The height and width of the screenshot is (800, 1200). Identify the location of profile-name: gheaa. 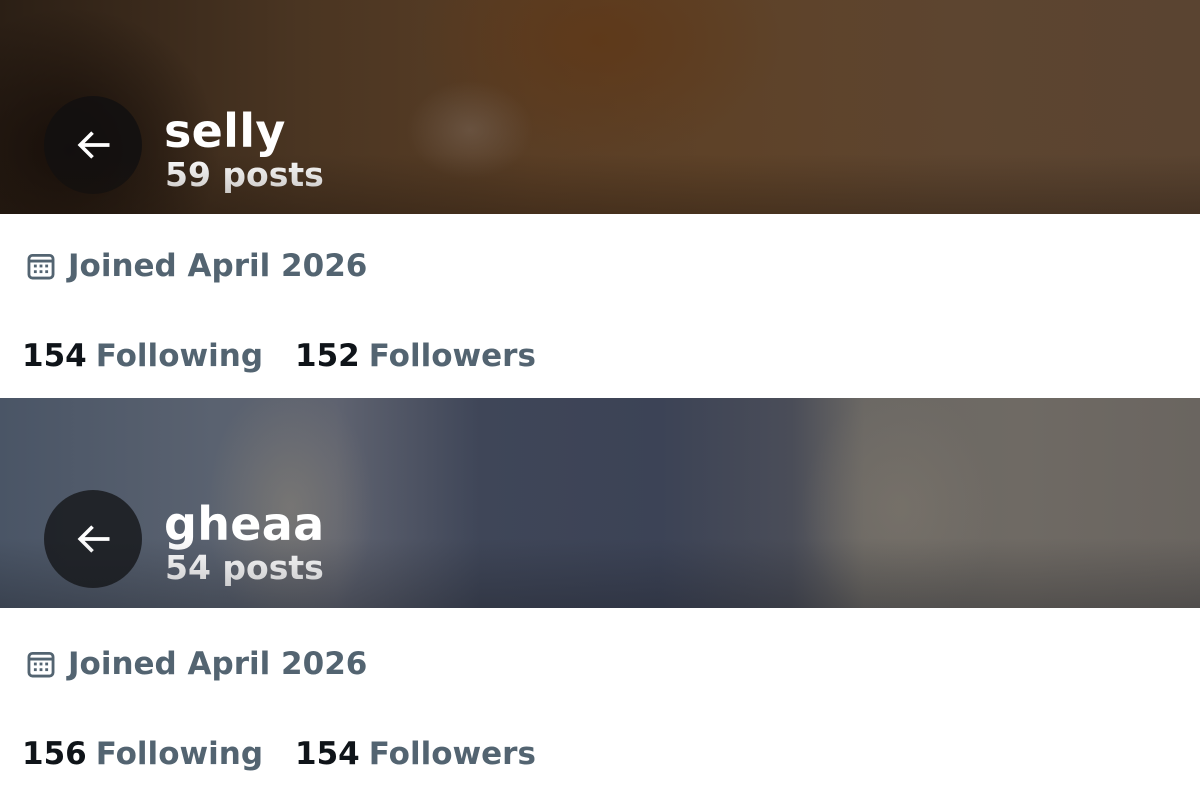
(244, 524).